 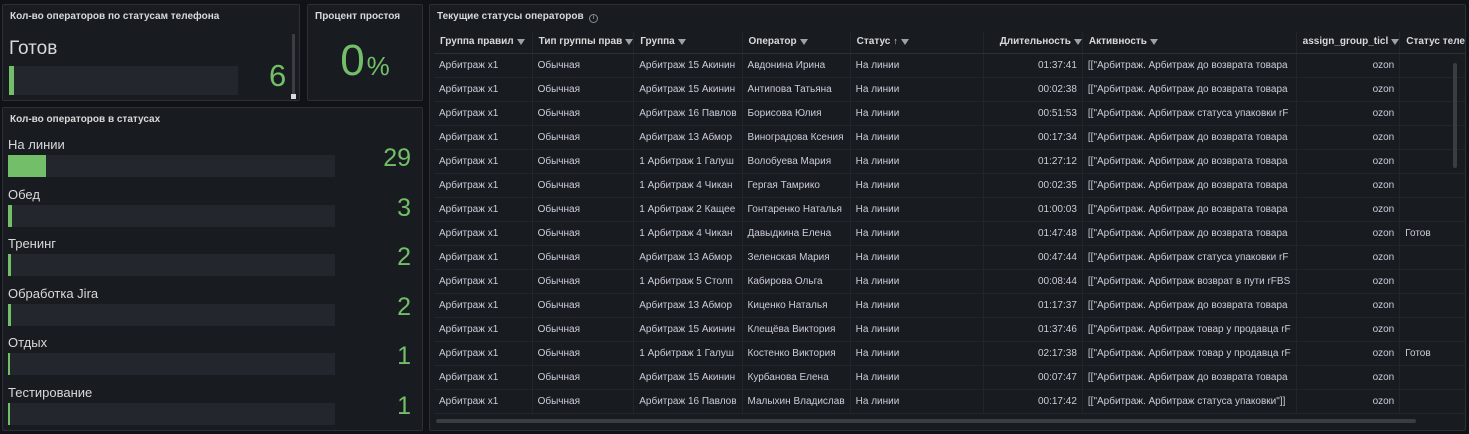 I want to click on vertical-scrollbar, so click(x=1455, y=115).